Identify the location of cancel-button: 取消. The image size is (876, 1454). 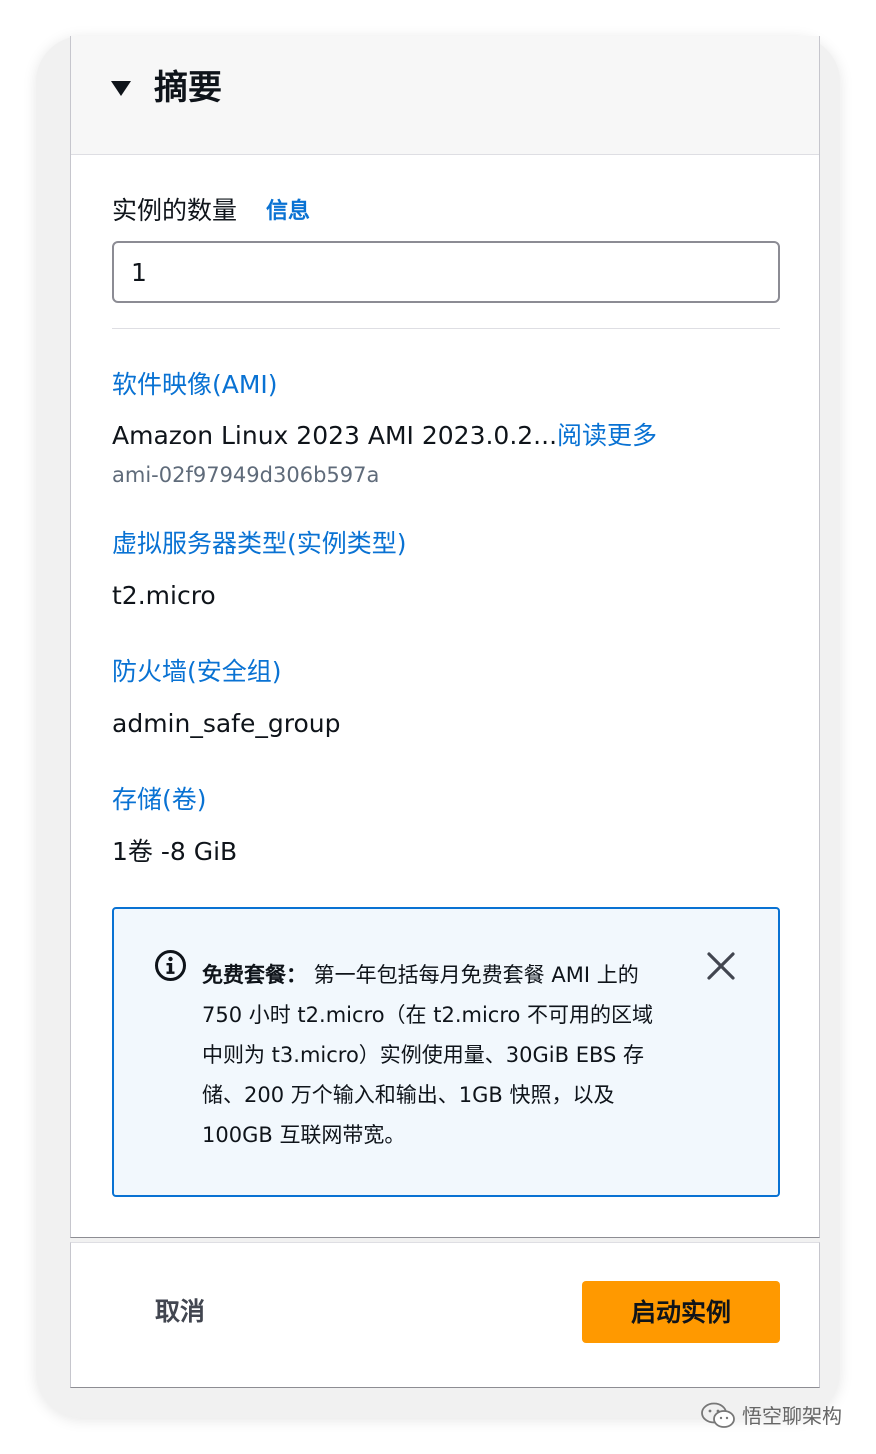
(180, 1312).